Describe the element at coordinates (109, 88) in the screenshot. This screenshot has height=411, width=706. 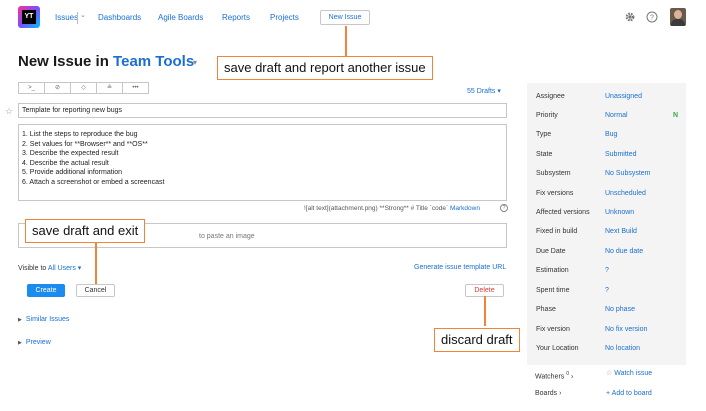
I see `visibility-icon: ≗` at that location.